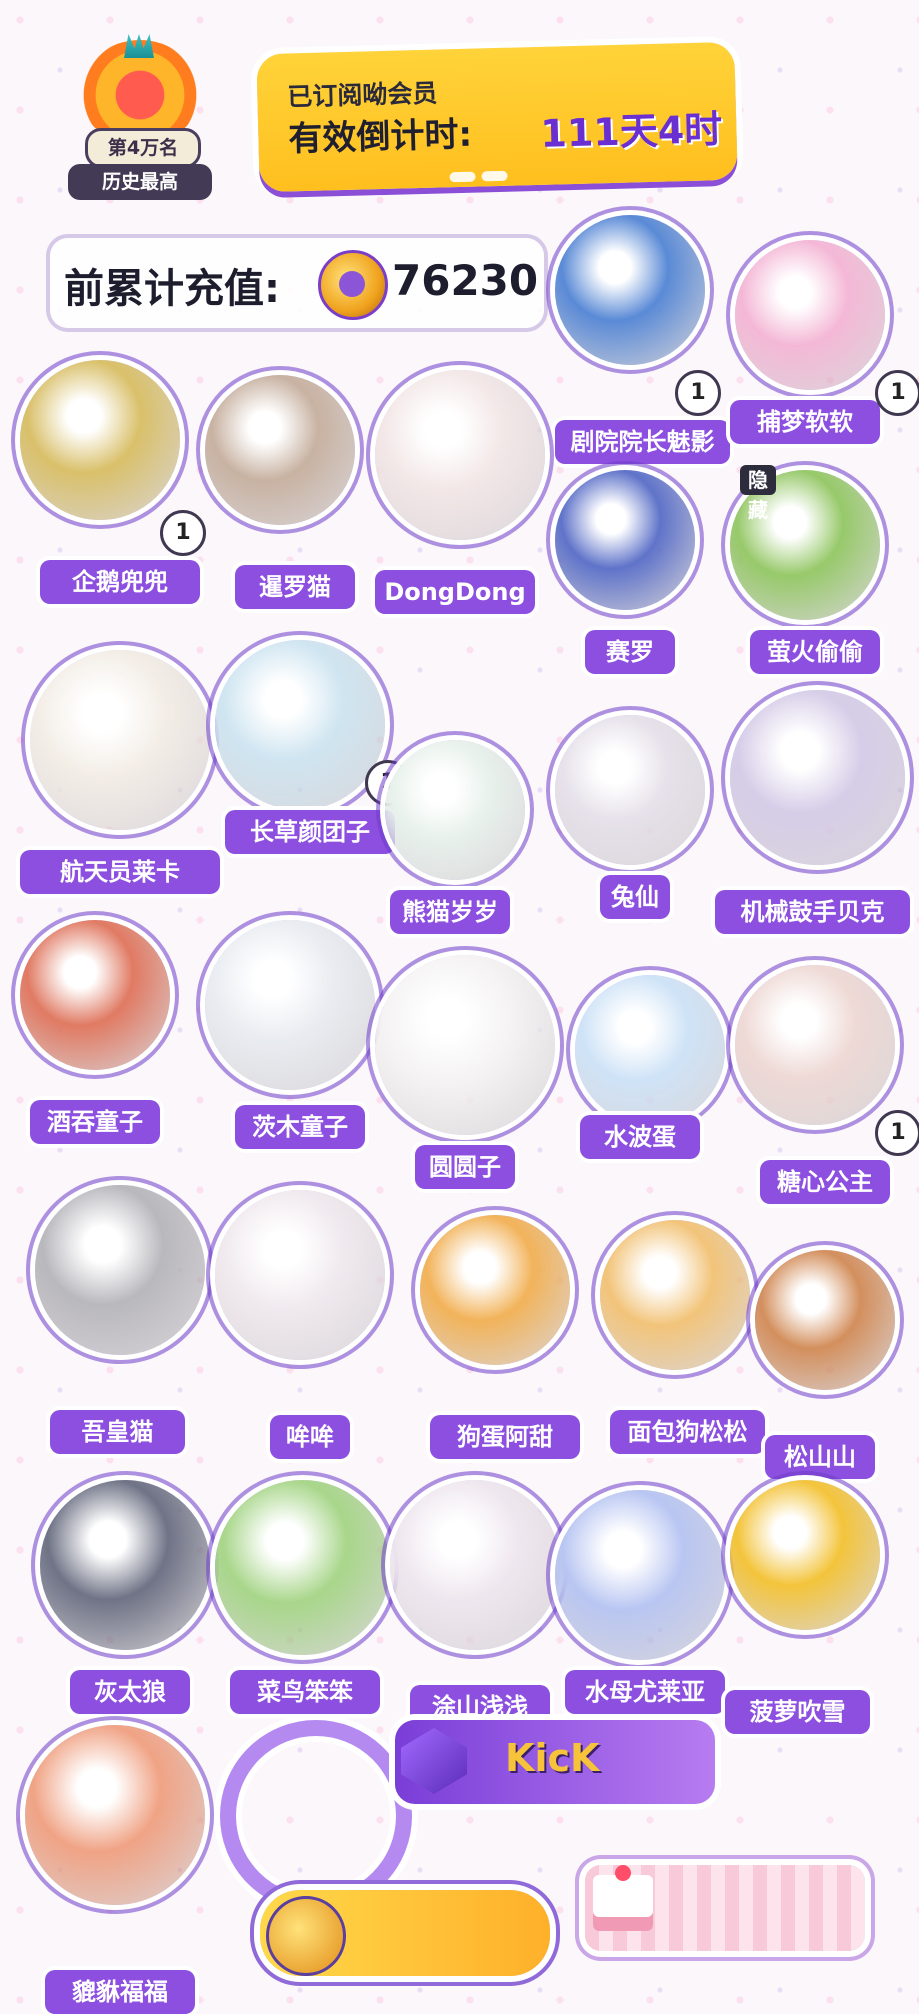  What do you see at coordinates (631, 131) in the screenshot?
I see `countdown-value: 111天4时` at bounding box center [631, 131].